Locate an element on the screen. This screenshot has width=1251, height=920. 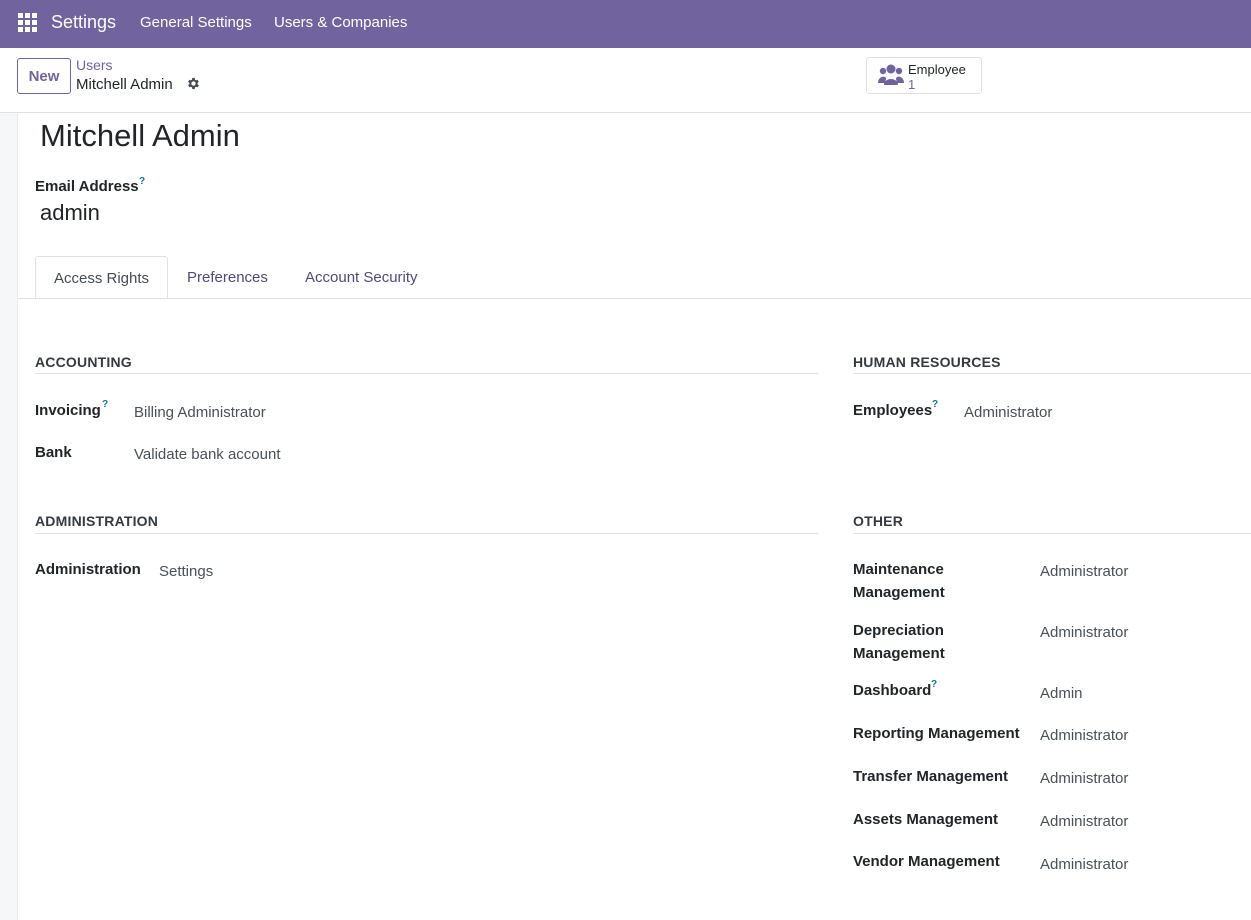
user-name-field: Mitchell Admin is located at coordinates (140, 136).